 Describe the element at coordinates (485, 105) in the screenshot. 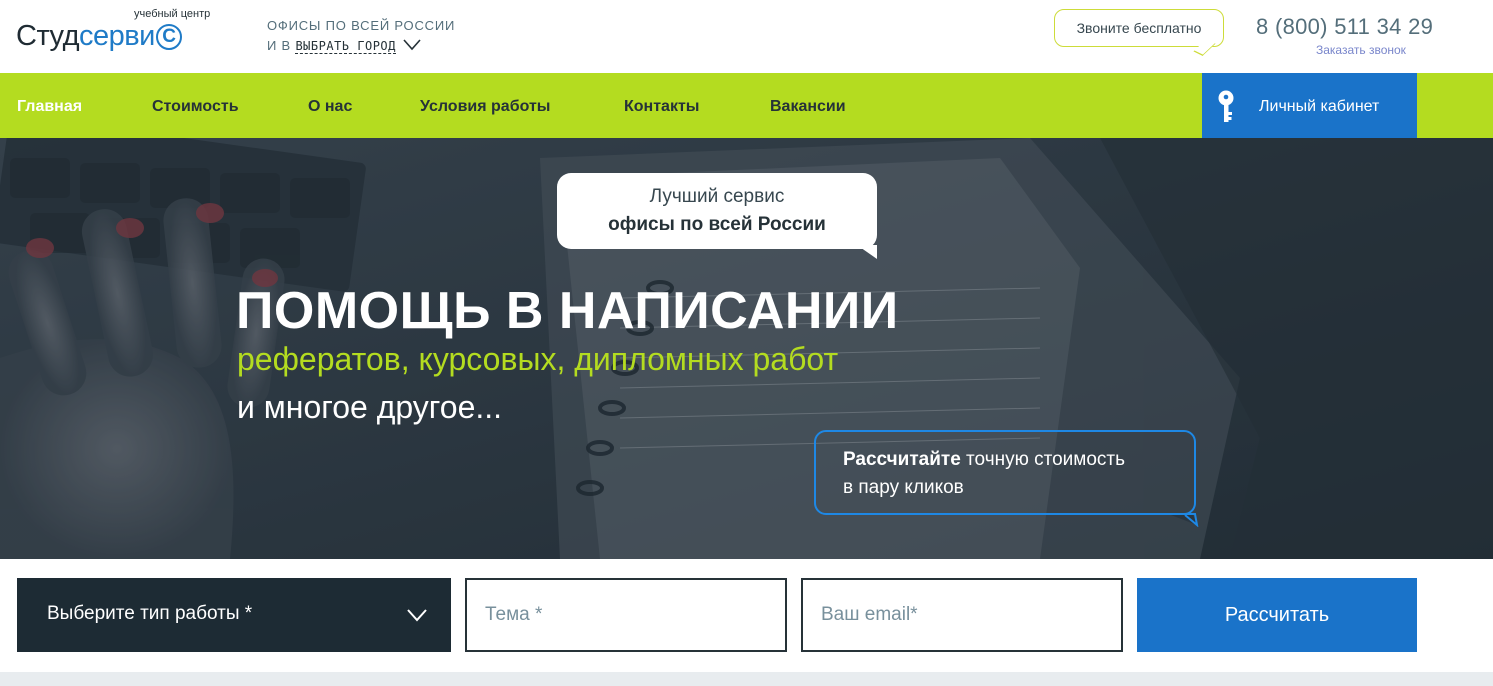

I see `nav-item-terms: Условия работы` at that location.